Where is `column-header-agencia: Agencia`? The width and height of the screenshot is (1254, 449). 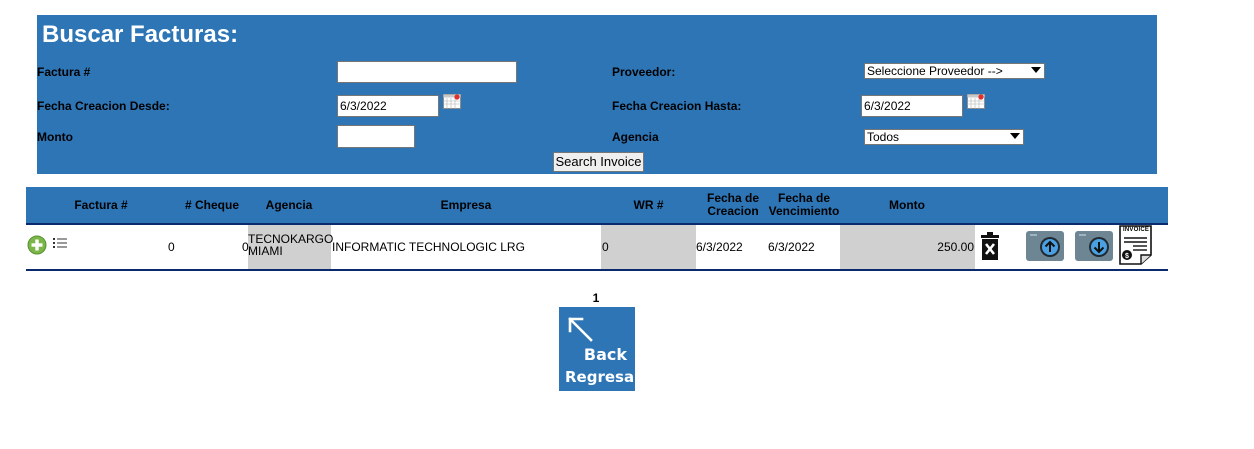 column-header-agencia: Agencia is located at coordinates (289, 205).